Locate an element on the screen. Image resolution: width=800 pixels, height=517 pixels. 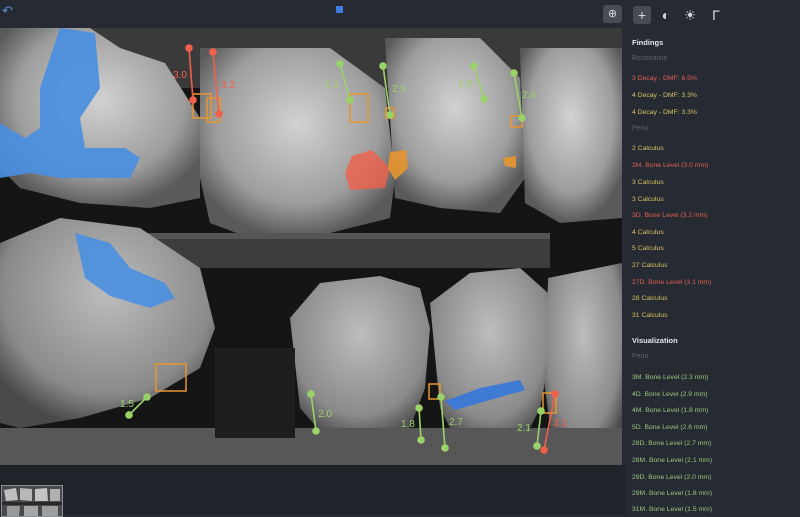
findings-title: Findings is located at coordinates (648, 42).